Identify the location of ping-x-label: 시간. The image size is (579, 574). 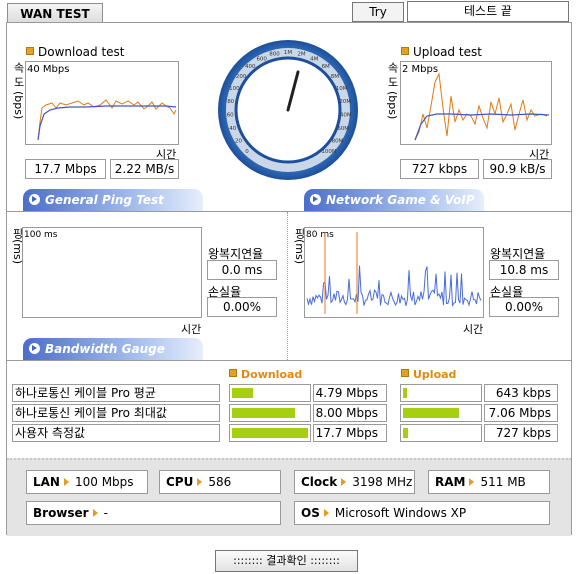
(191, 329).